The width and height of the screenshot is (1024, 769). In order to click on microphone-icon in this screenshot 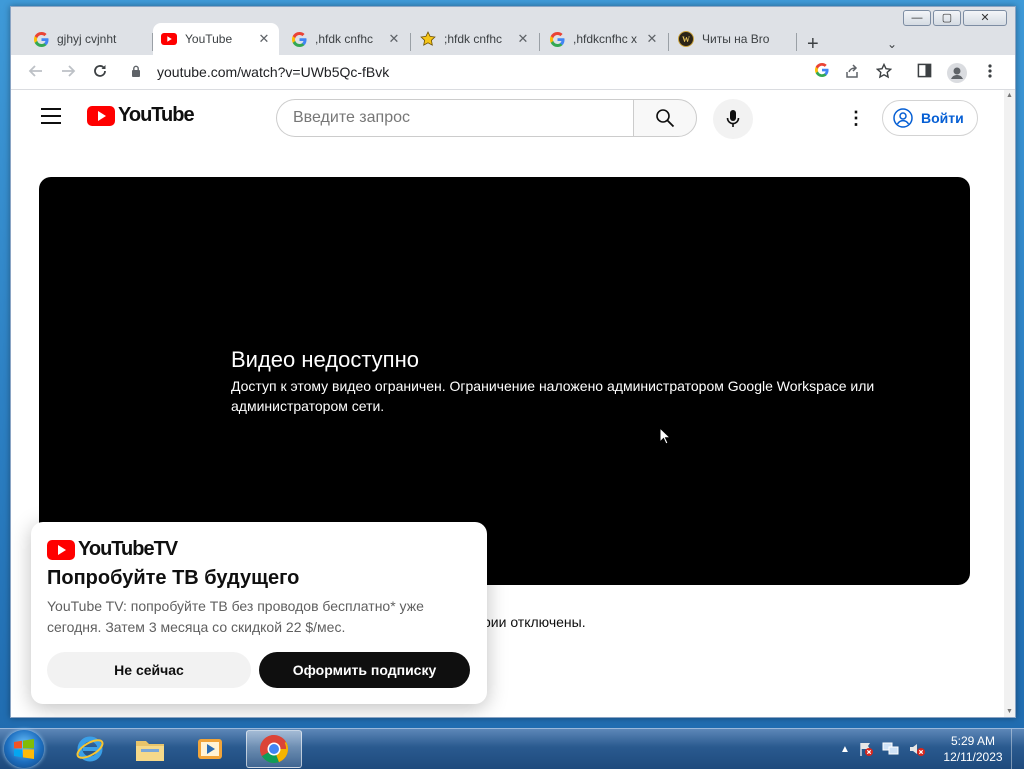, I will do `click(733, 118)`.